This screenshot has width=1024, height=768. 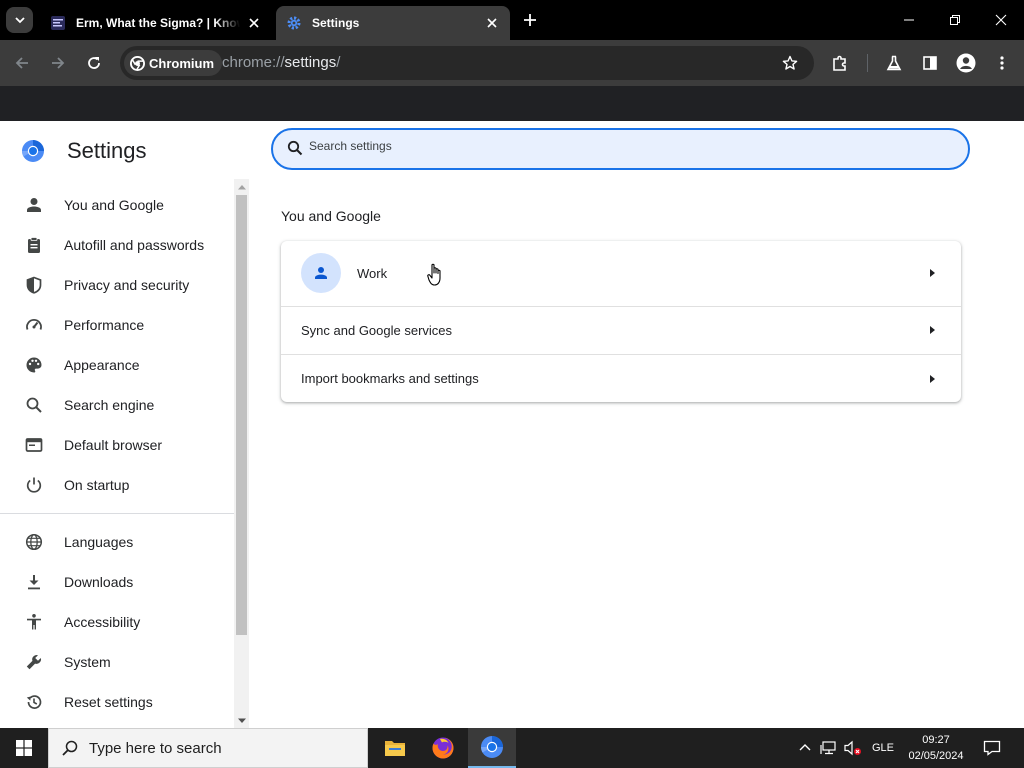 What do you see at coordinates (434, 274) in the screenshot?
I see `hand-cursor-icon` at bounding box center [434, 274].